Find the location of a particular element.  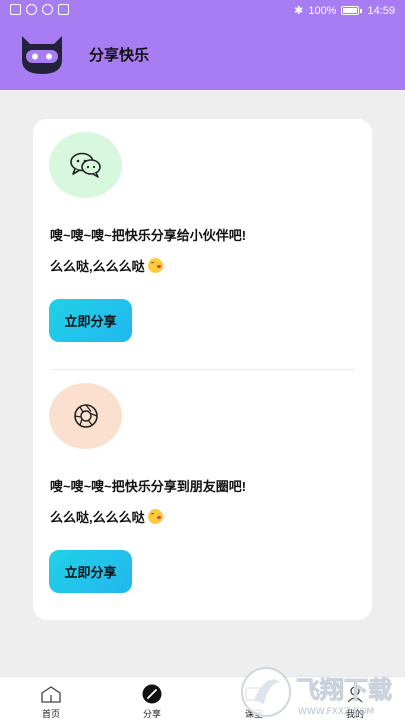

share-now-button-moments: 立即分享 is located at coordinates (90, 571).